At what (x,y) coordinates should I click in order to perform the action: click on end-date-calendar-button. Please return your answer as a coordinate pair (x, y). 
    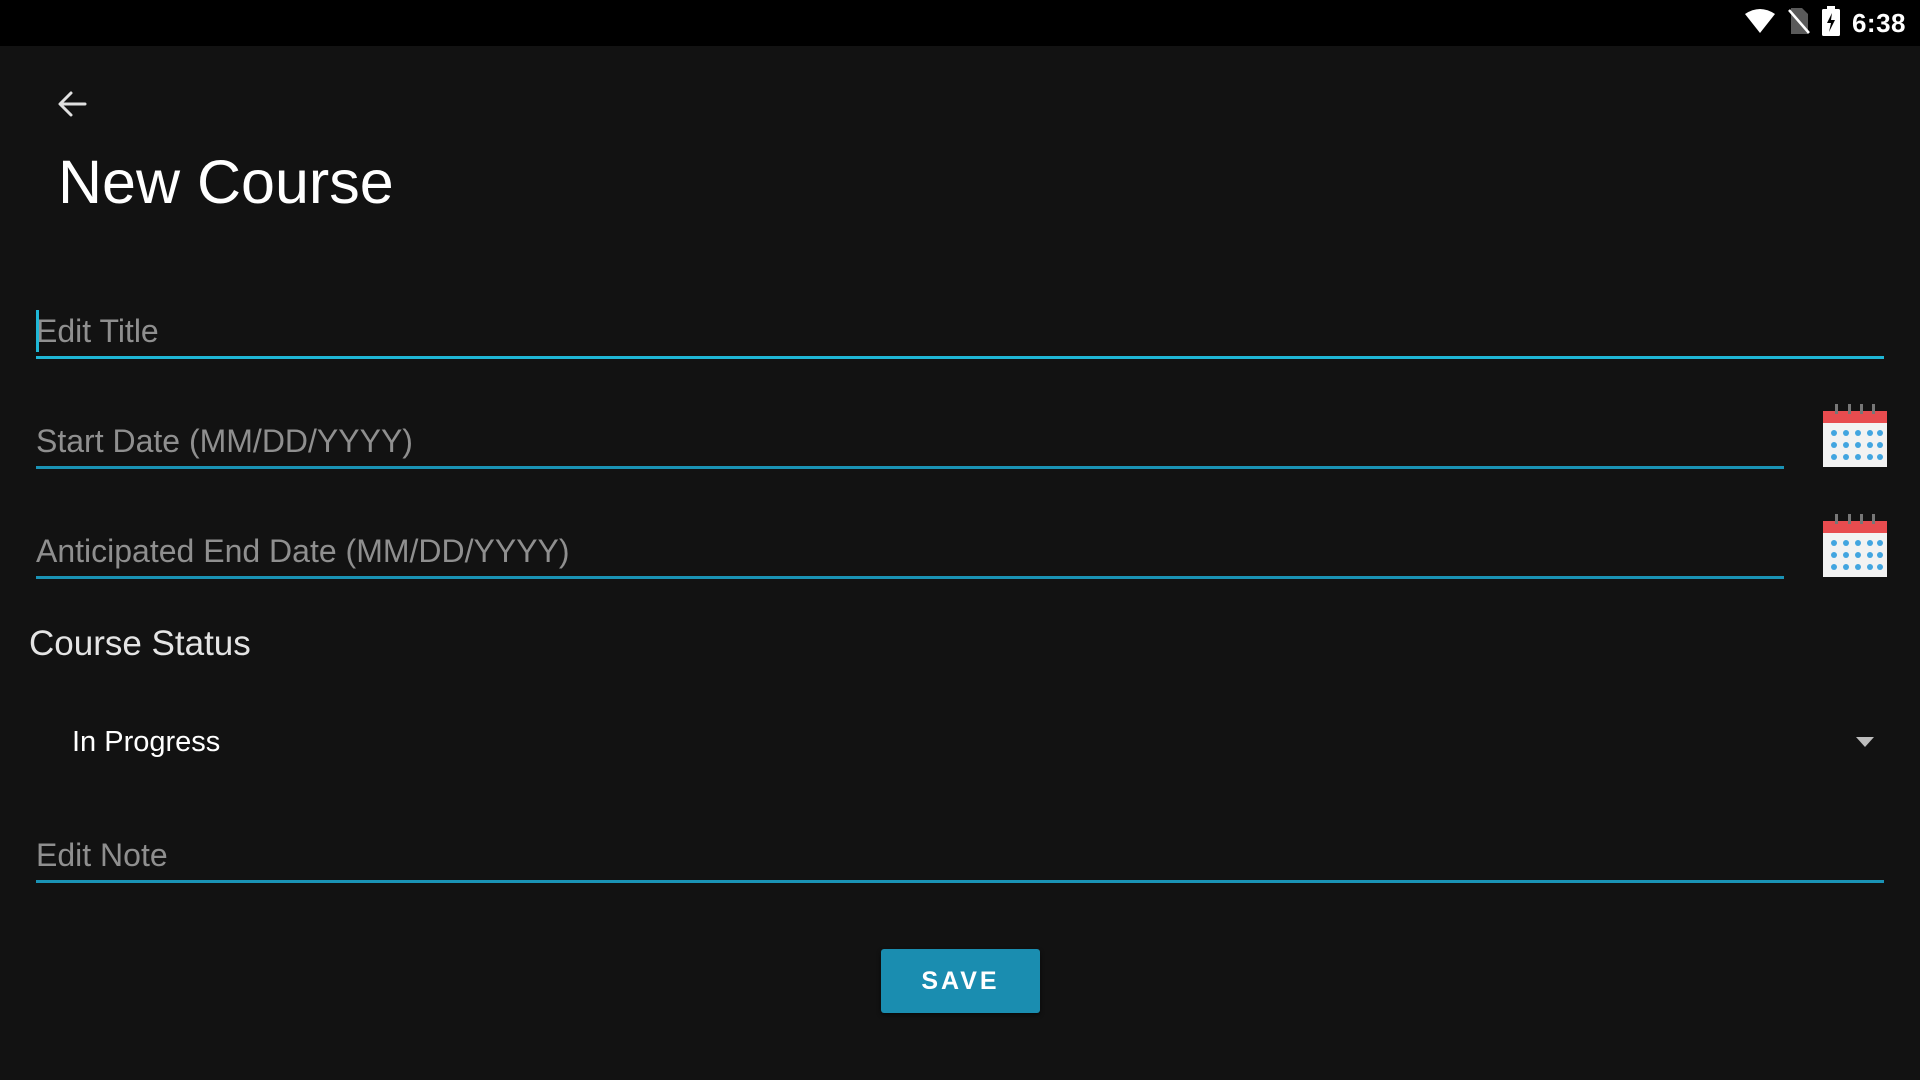
    Looking at the image, I should click on (1855, 545).